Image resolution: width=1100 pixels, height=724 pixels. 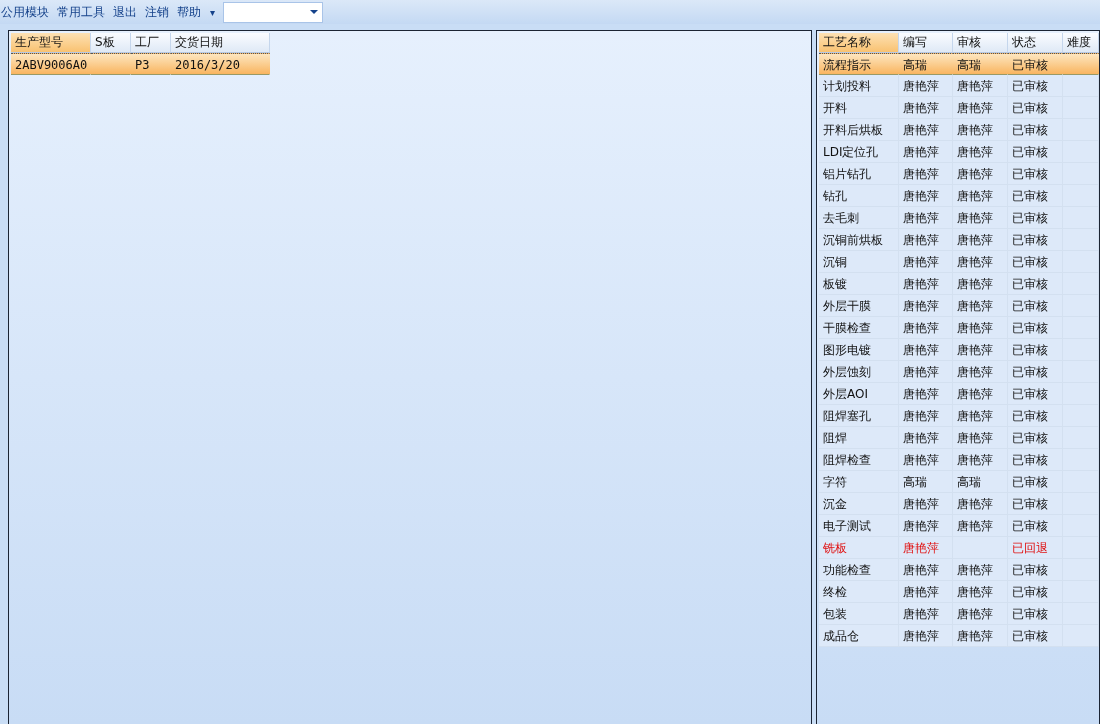 I want to click on column-header: 生产型号, so click(x=51, y=43).